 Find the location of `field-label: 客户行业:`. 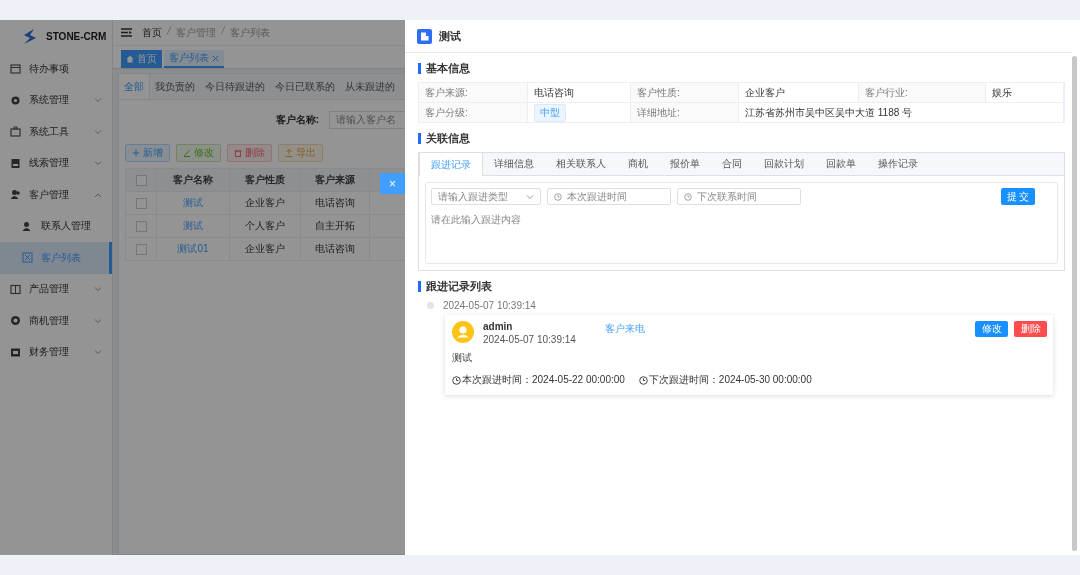

field-label: 客户行业: is located at coordinates (886, 92).